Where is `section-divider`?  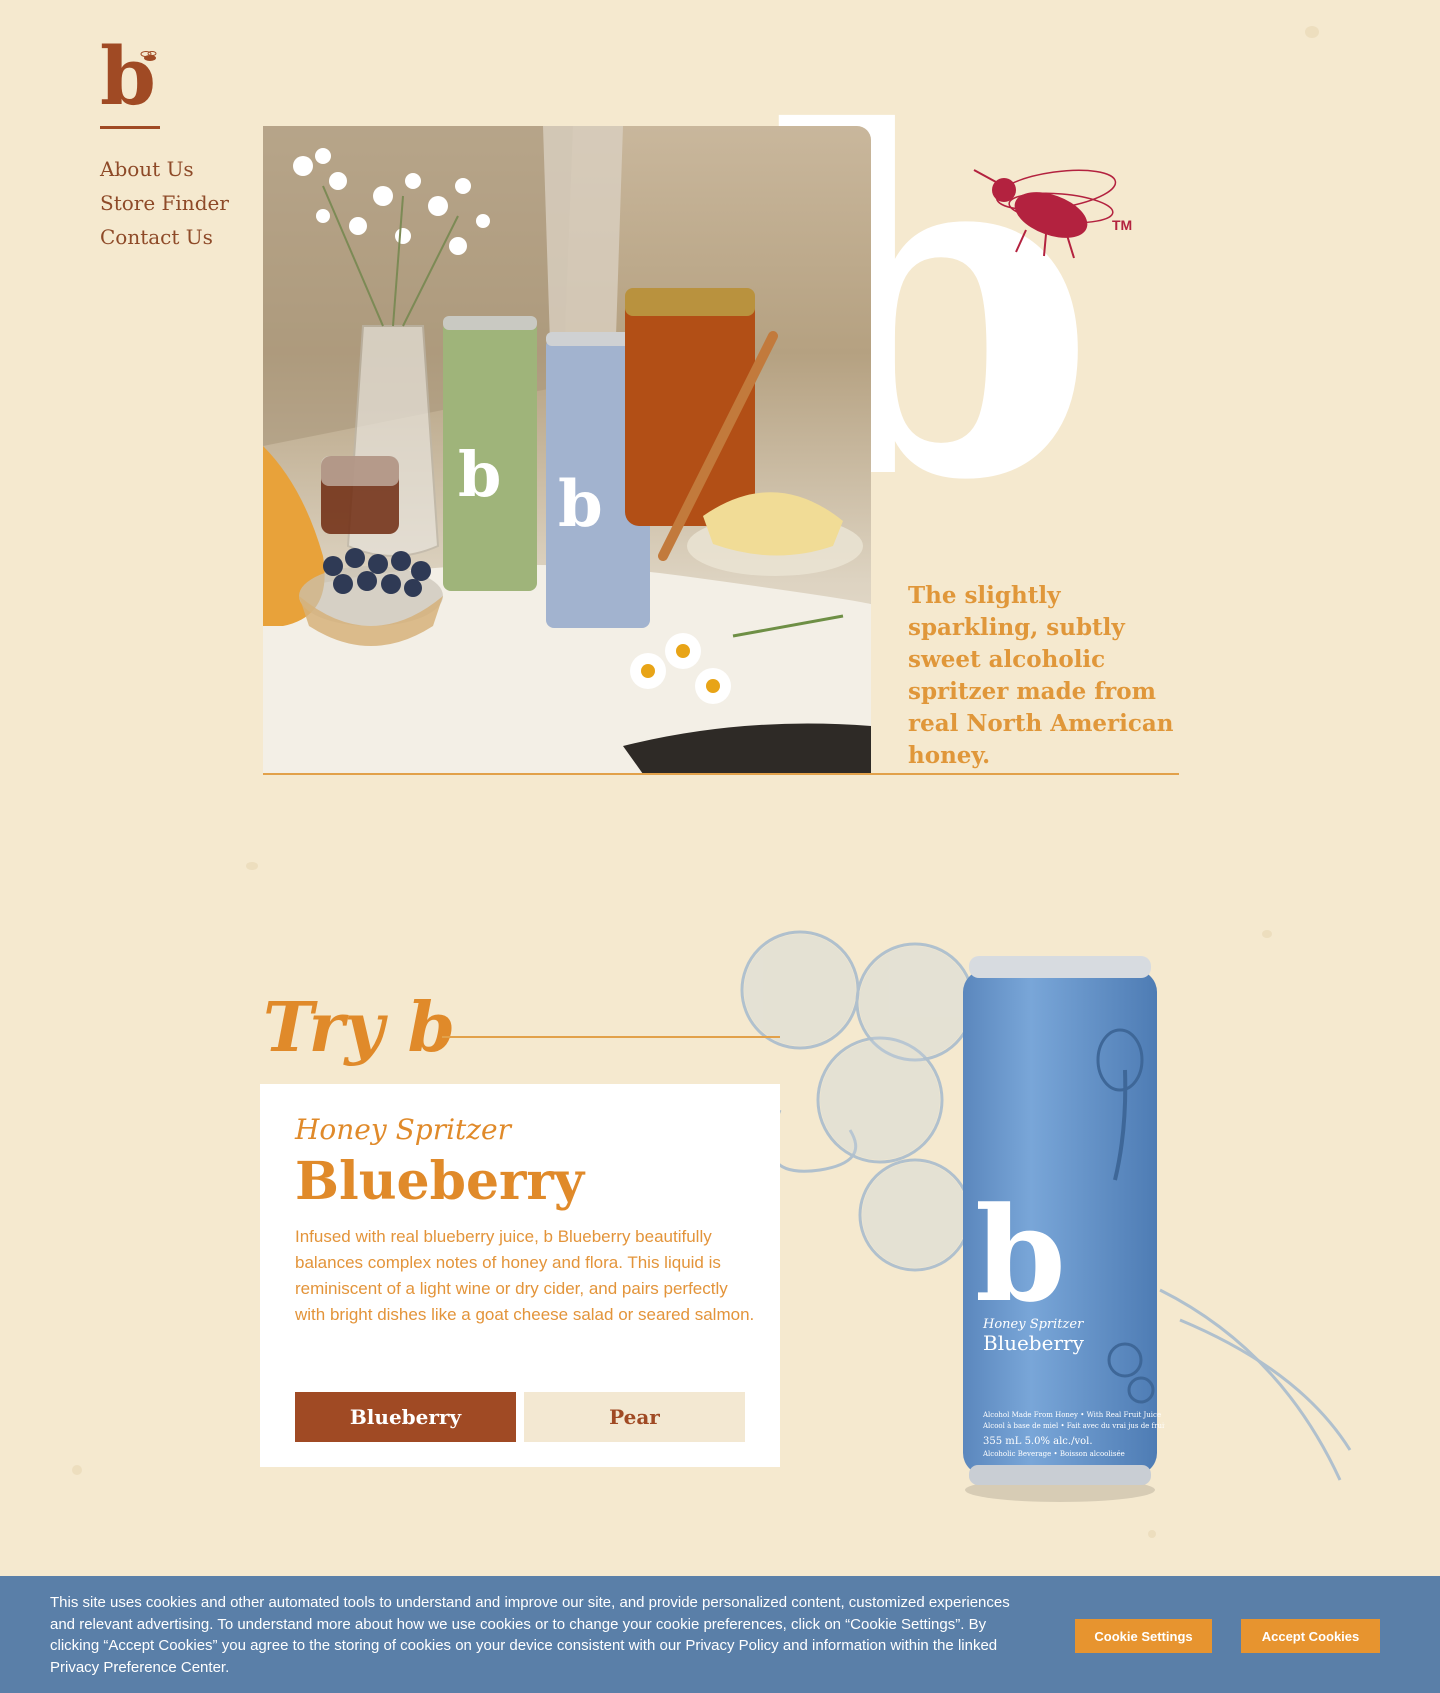
section-divider is located at coordinates (611, 1037).